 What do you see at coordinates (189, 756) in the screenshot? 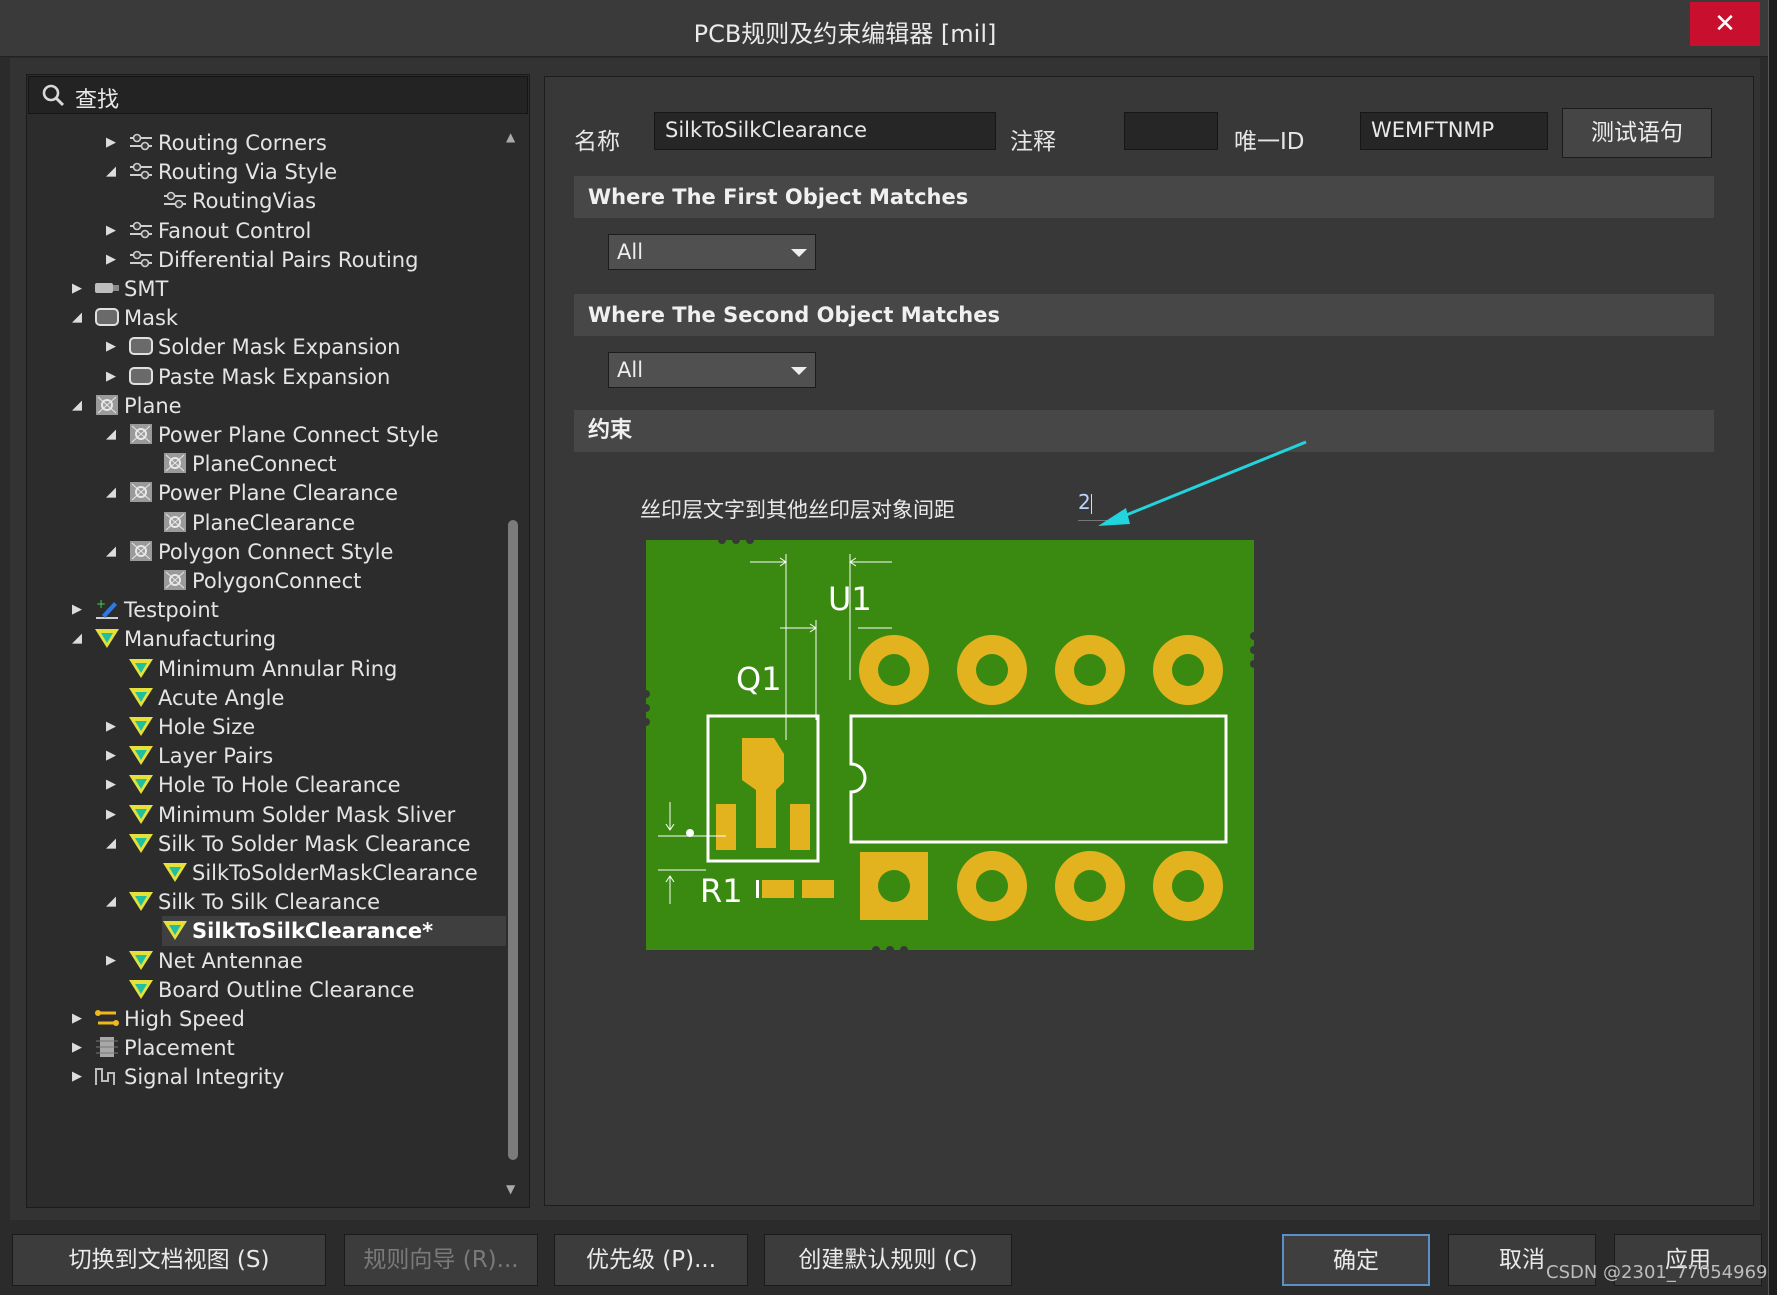
I see `tree-item: ▶ Layer Pairs` at bounding box center [189, 756].